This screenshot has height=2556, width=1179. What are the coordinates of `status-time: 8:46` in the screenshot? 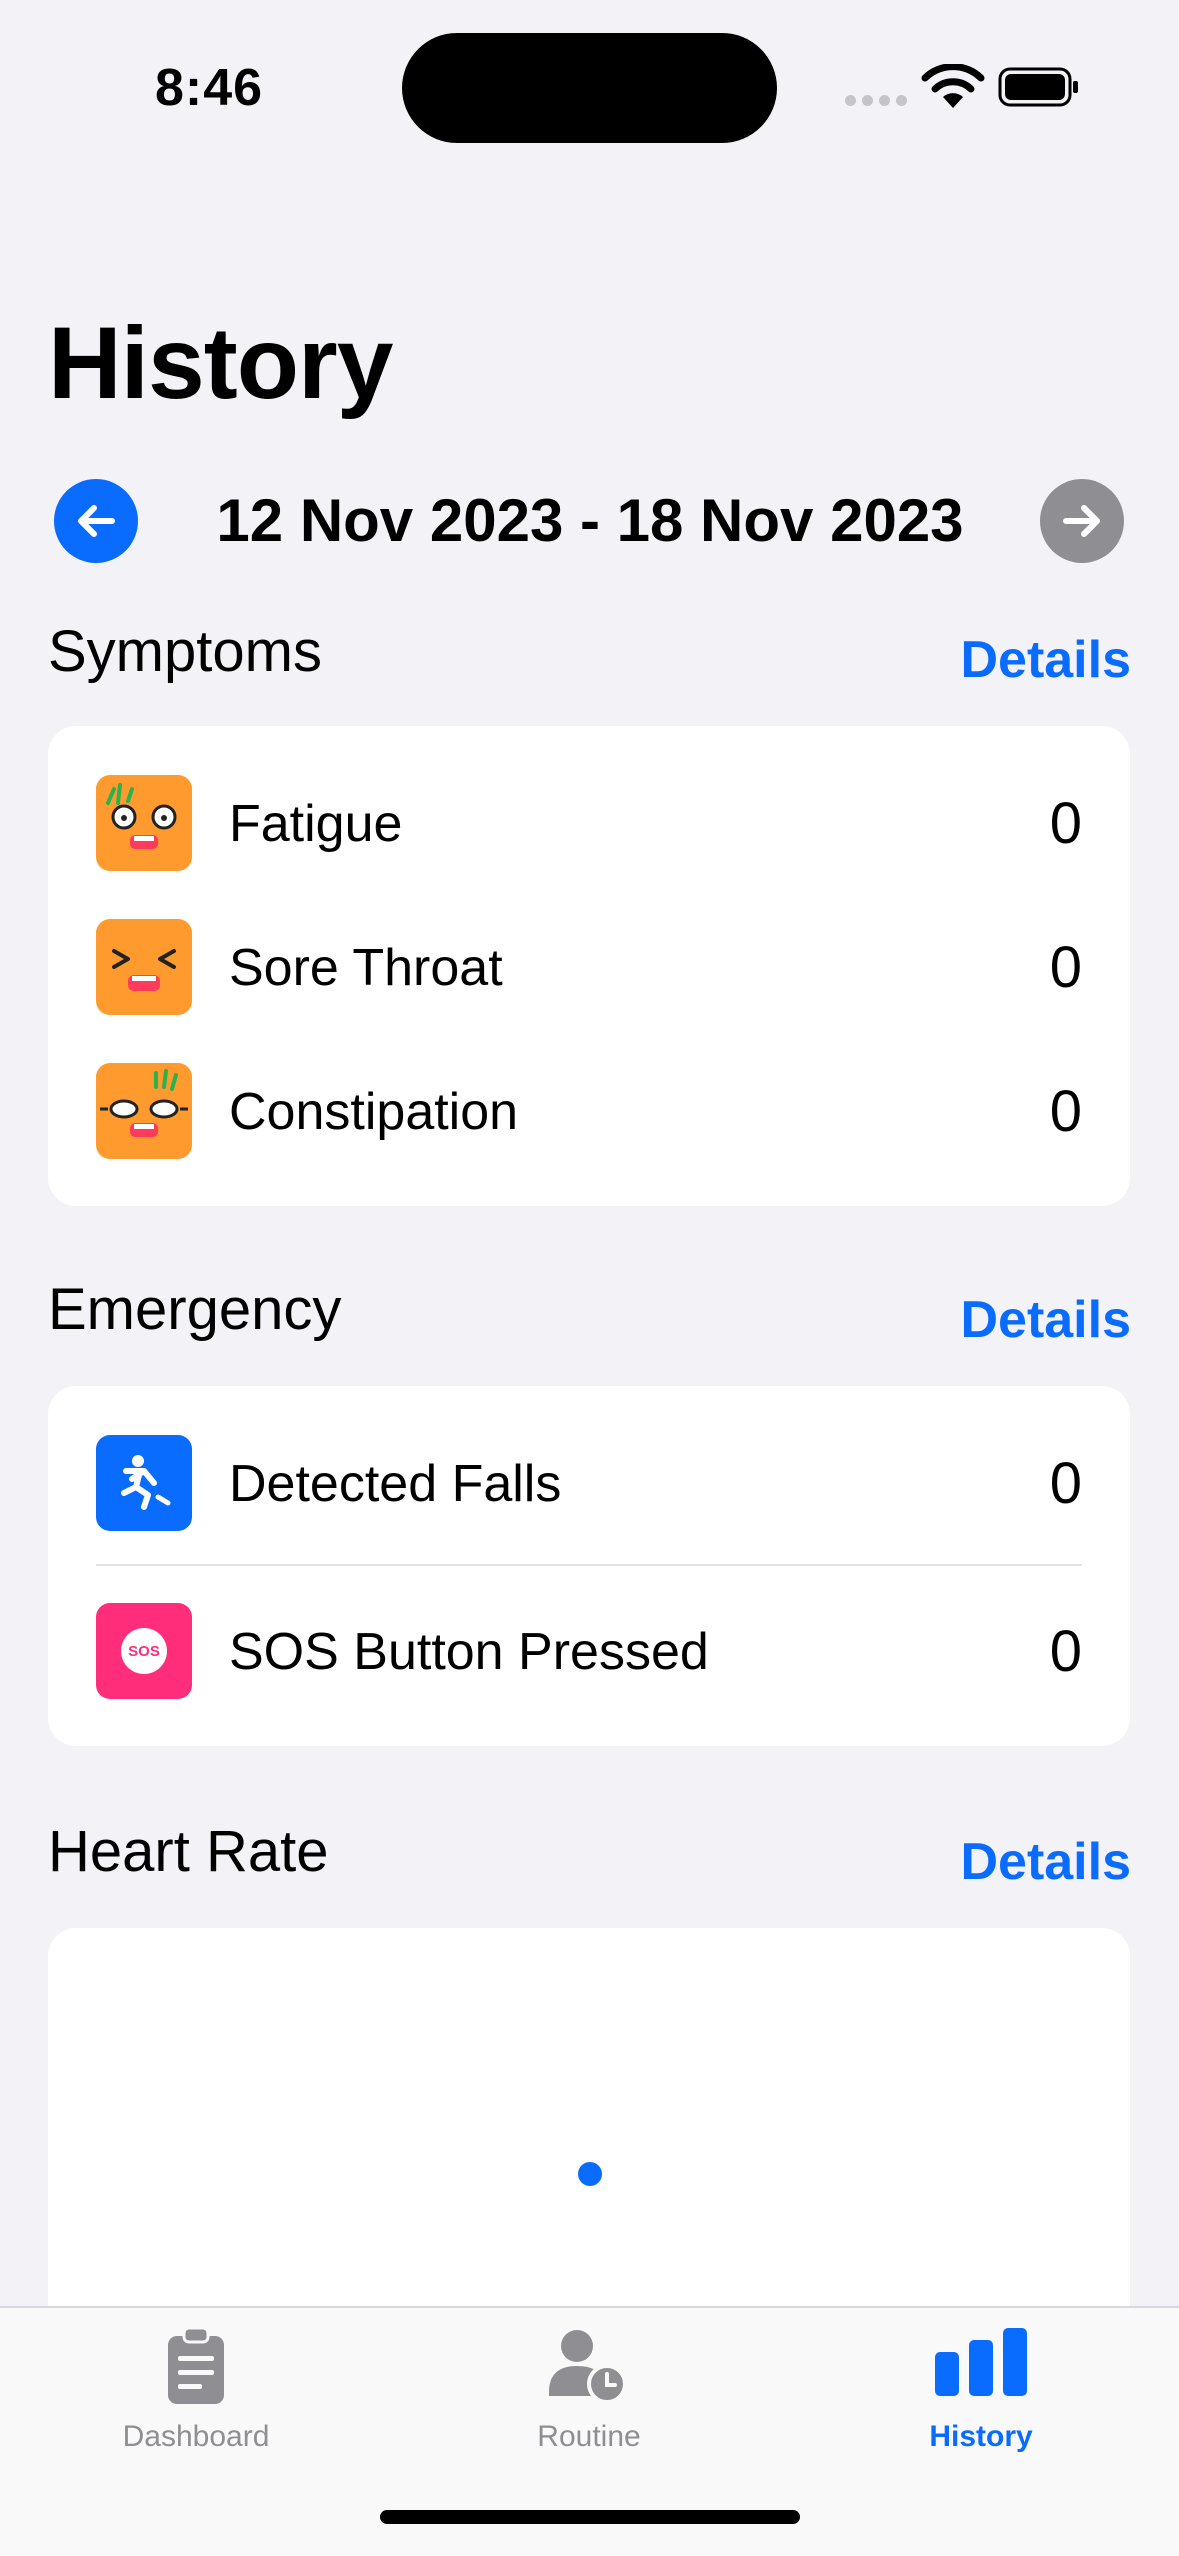 It's located at (209, 88).